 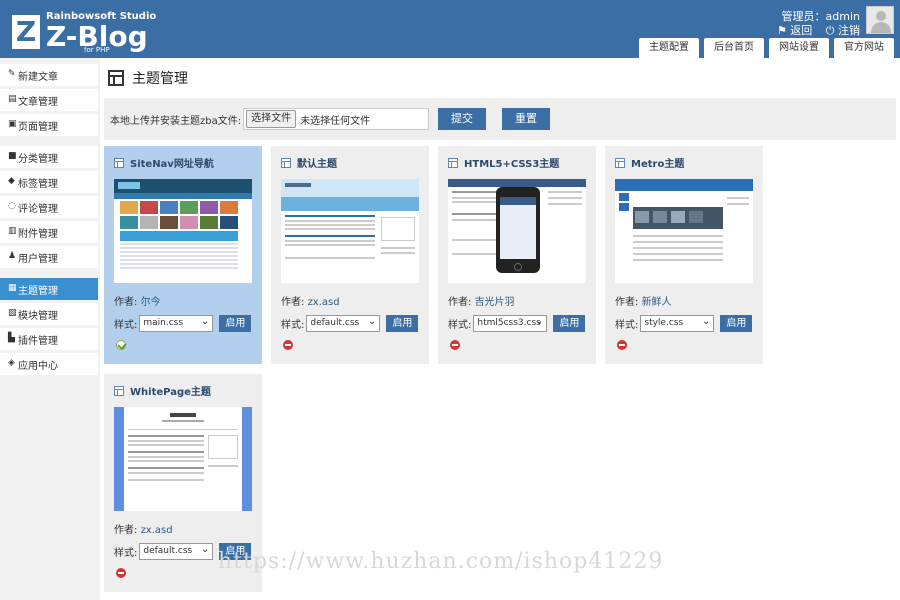 What do you see at coordinates (12, 156) in the screenshot?
I see `folder-icon: ■` at bounding box center [12, 156].